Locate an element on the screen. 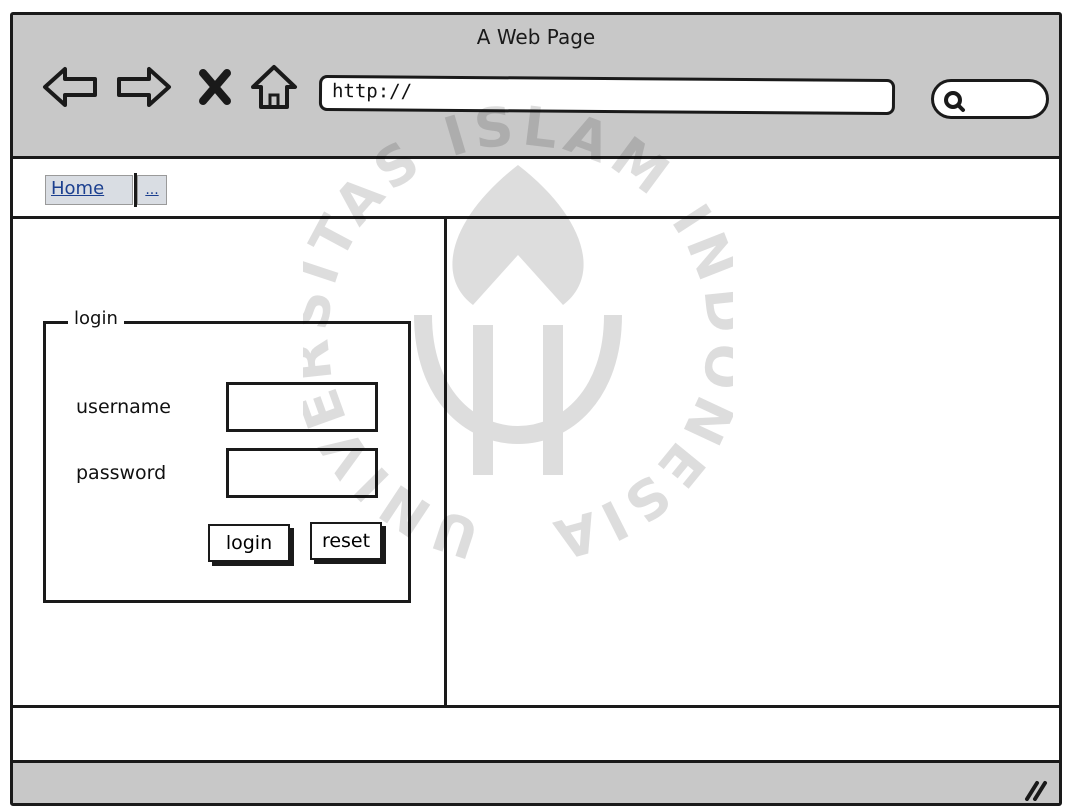 The image size is (1066, 810). search-input is located at coordinates (990, 99).